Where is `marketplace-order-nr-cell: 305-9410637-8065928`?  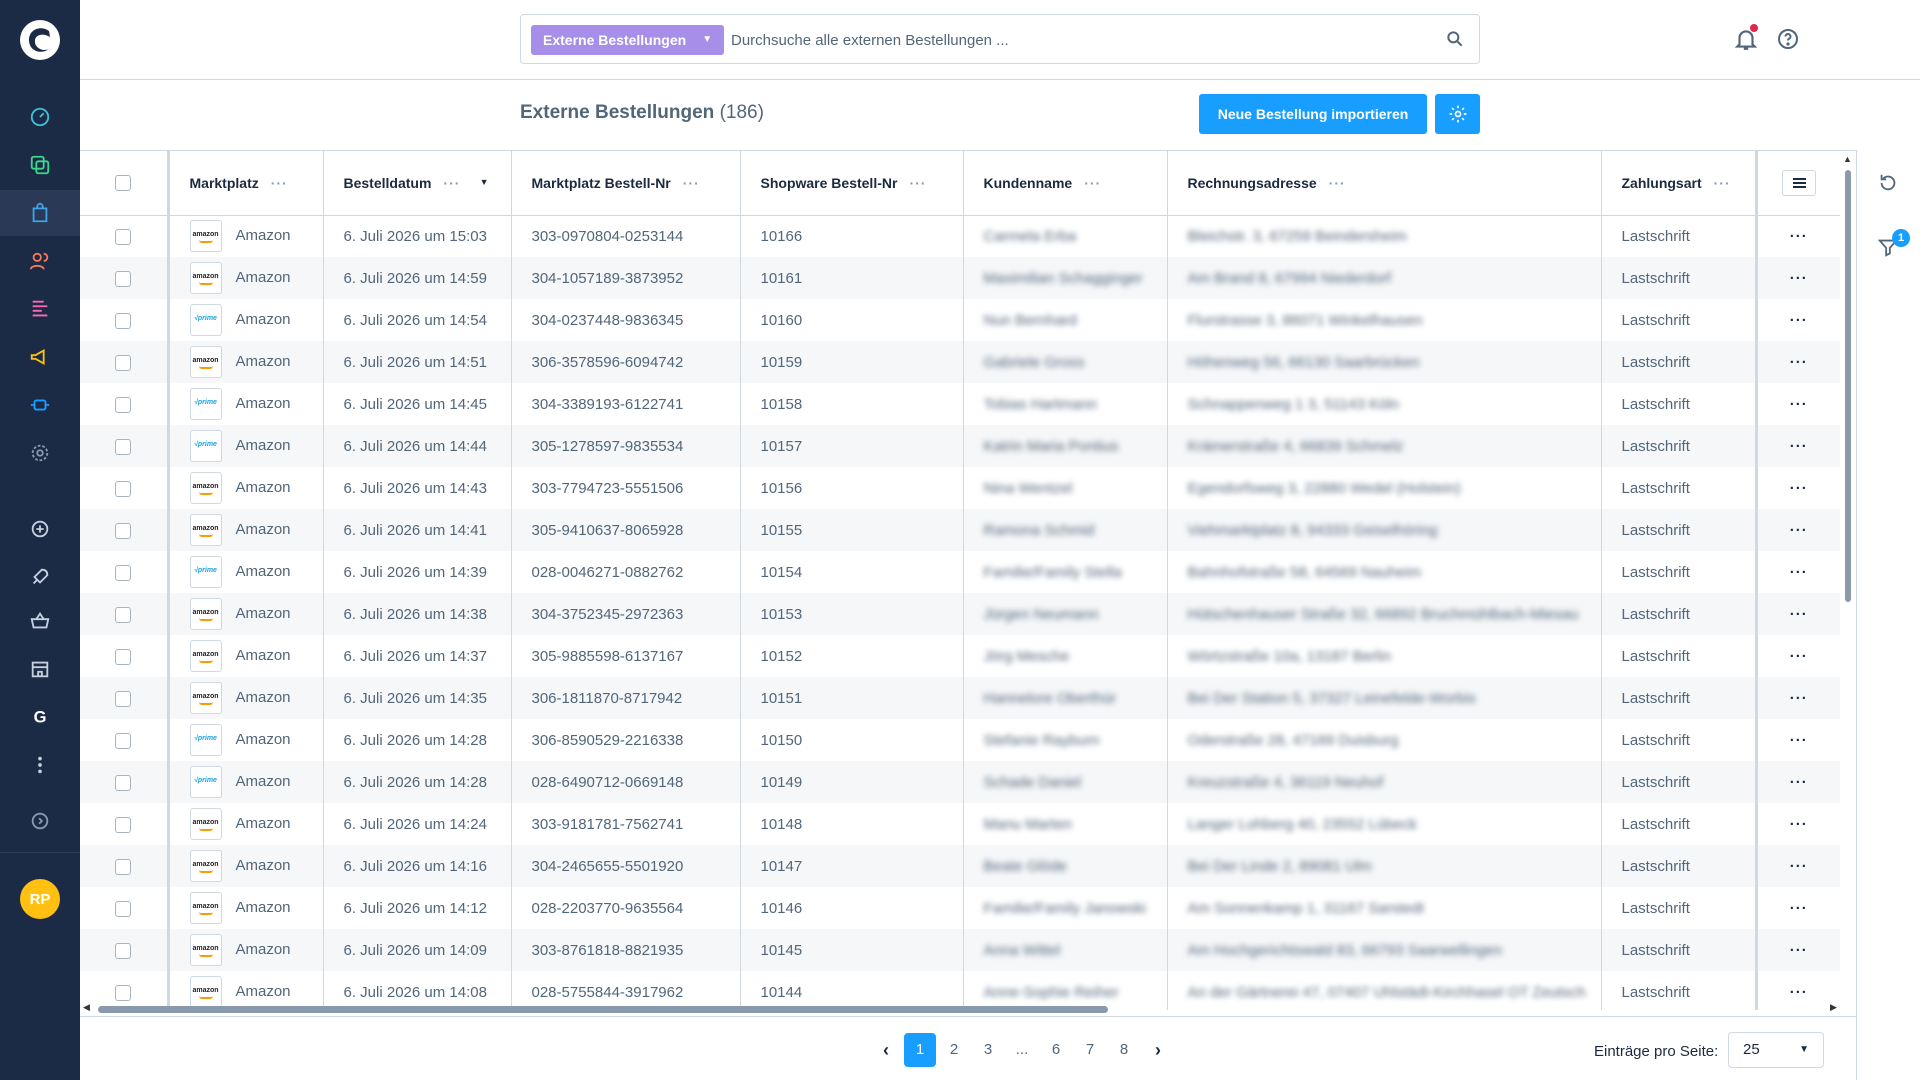
marketplace-order-nr-cell: 305-9410637-8065928 is located at coordinates (626, 530).